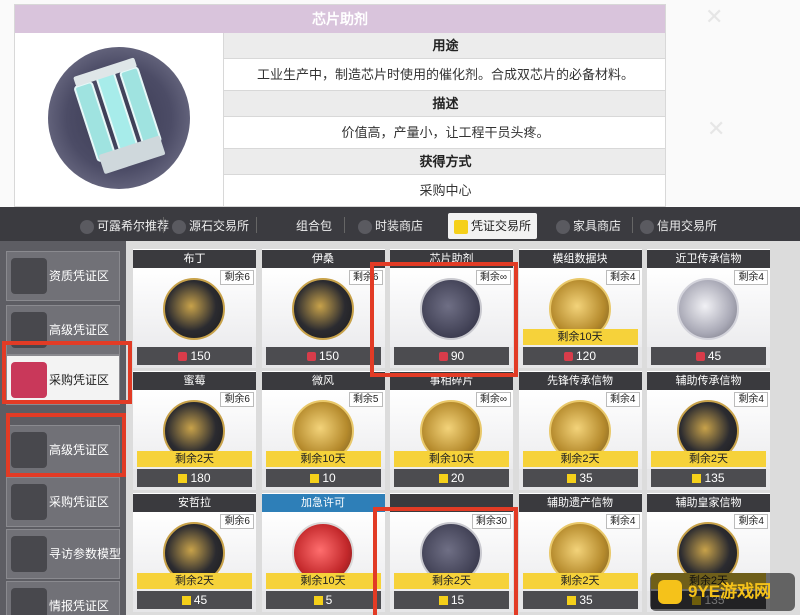 This screenshot has height=615, width=800. I want to click on sidebar-item-label: 采购凭证区, so click(79, 502).